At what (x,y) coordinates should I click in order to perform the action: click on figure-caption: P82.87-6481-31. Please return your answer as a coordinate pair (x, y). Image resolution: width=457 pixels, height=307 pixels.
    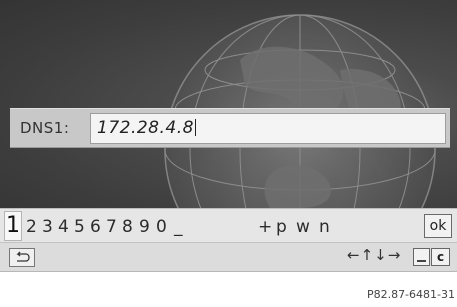
    Looking at the image, I should click on (410, 294).